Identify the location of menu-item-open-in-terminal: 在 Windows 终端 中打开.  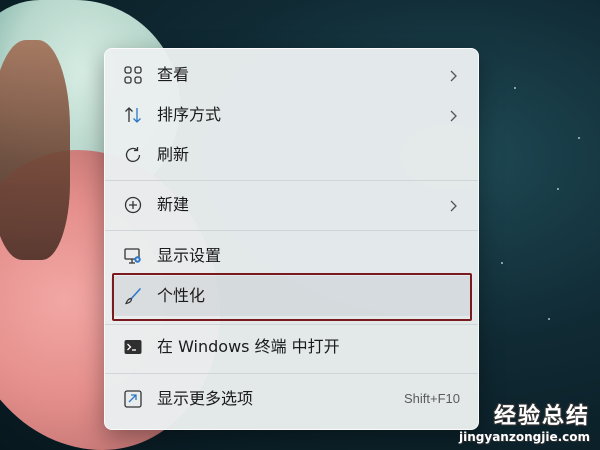
(291, 347).